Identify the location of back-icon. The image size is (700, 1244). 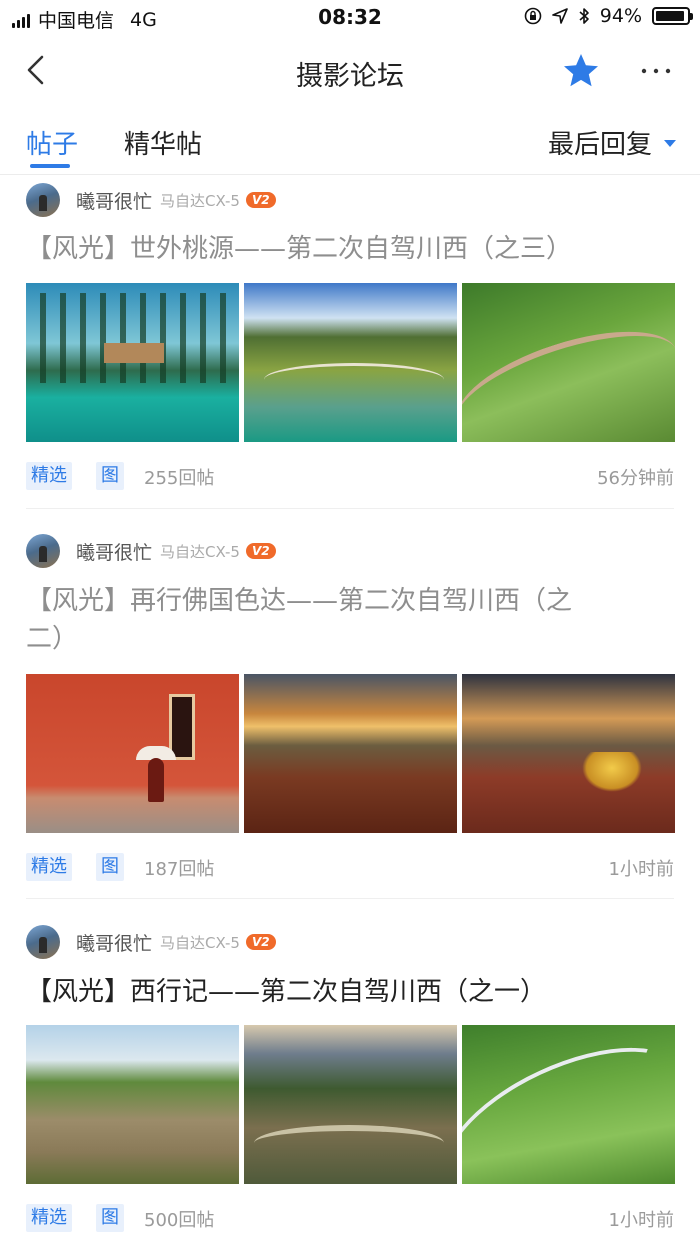
(38, 70).